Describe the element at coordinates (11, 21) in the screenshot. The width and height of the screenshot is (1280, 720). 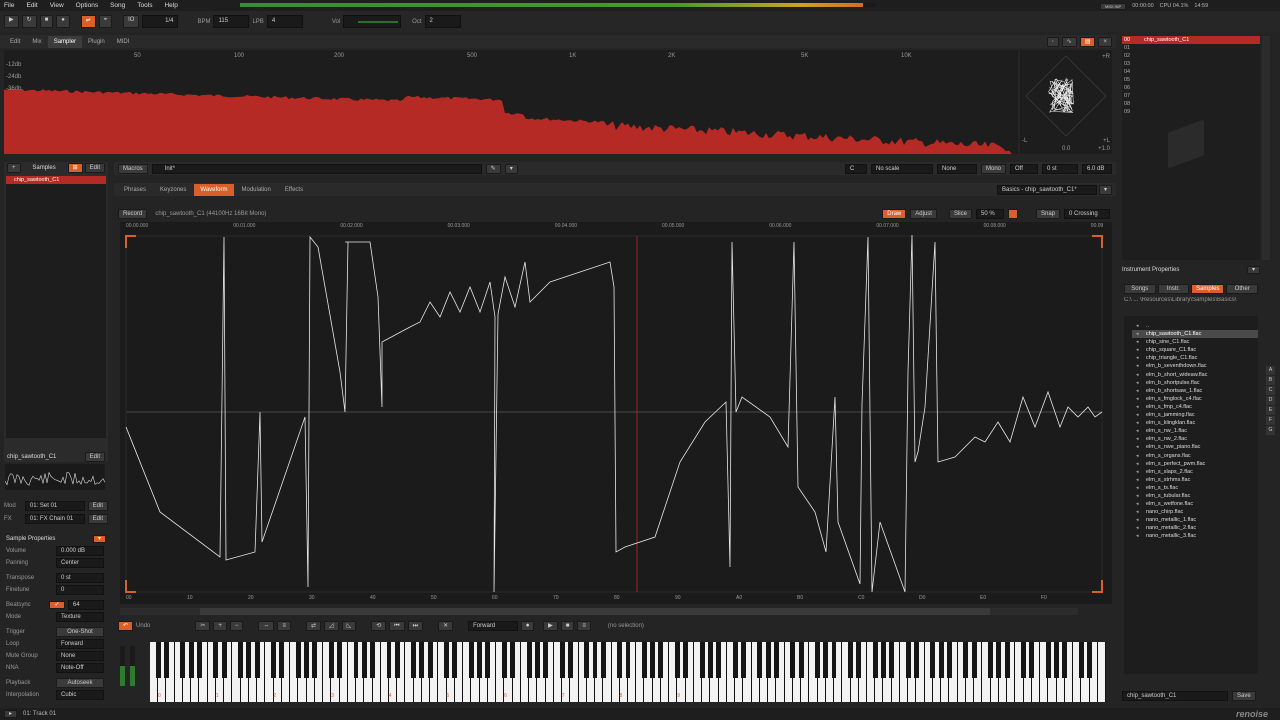
I see `play-button: ▶` at that location.